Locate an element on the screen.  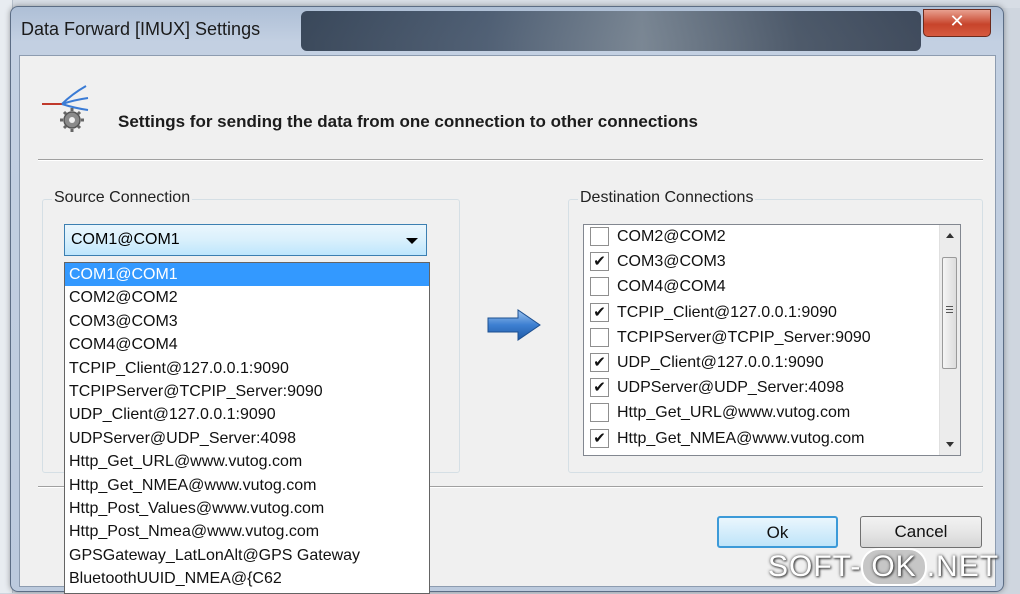
scroll-thumb is located at coordinates (949, 313).